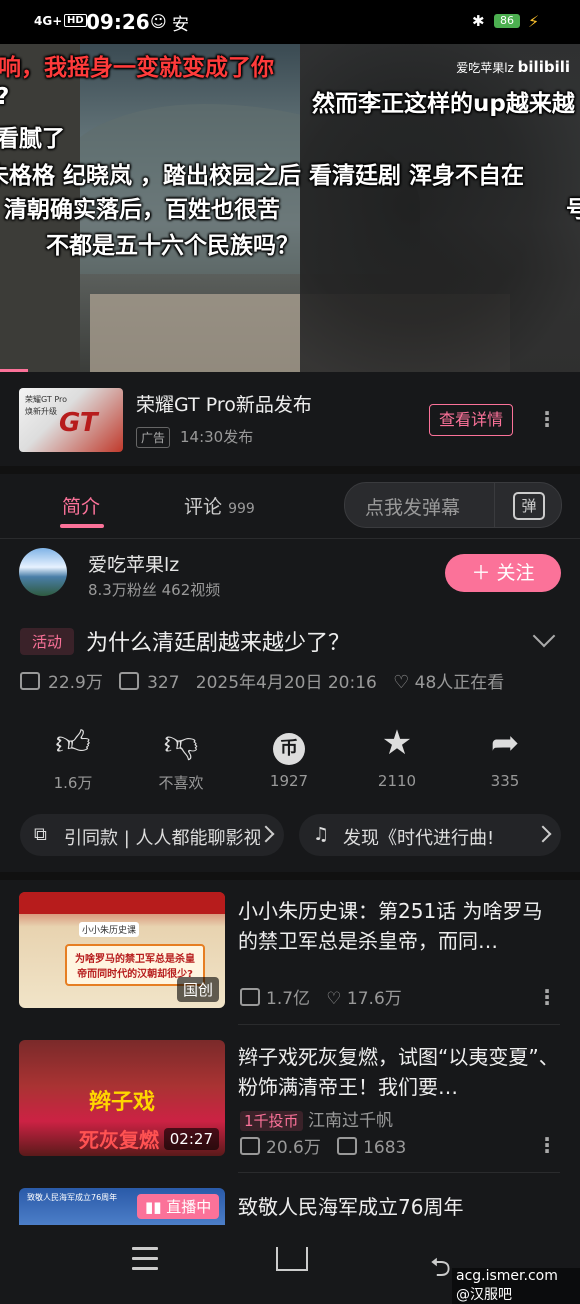 Image resolution: width=580 pixels, height=1304 pixels. Describe the element at coordinates (401, 682) in the screenshot. I see `watching-icon: ♡` at that location.